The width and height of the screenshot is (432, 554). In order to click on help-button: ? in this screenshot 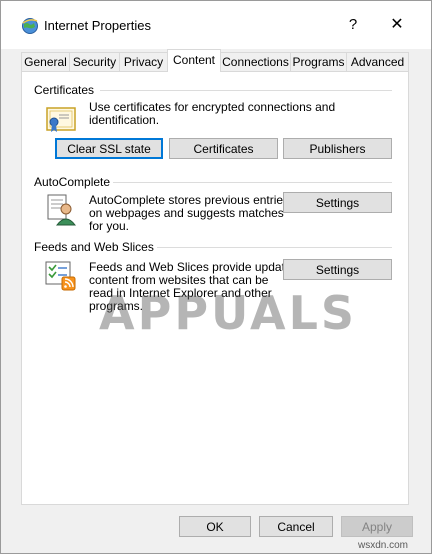, I will do `click(353, 25)`.